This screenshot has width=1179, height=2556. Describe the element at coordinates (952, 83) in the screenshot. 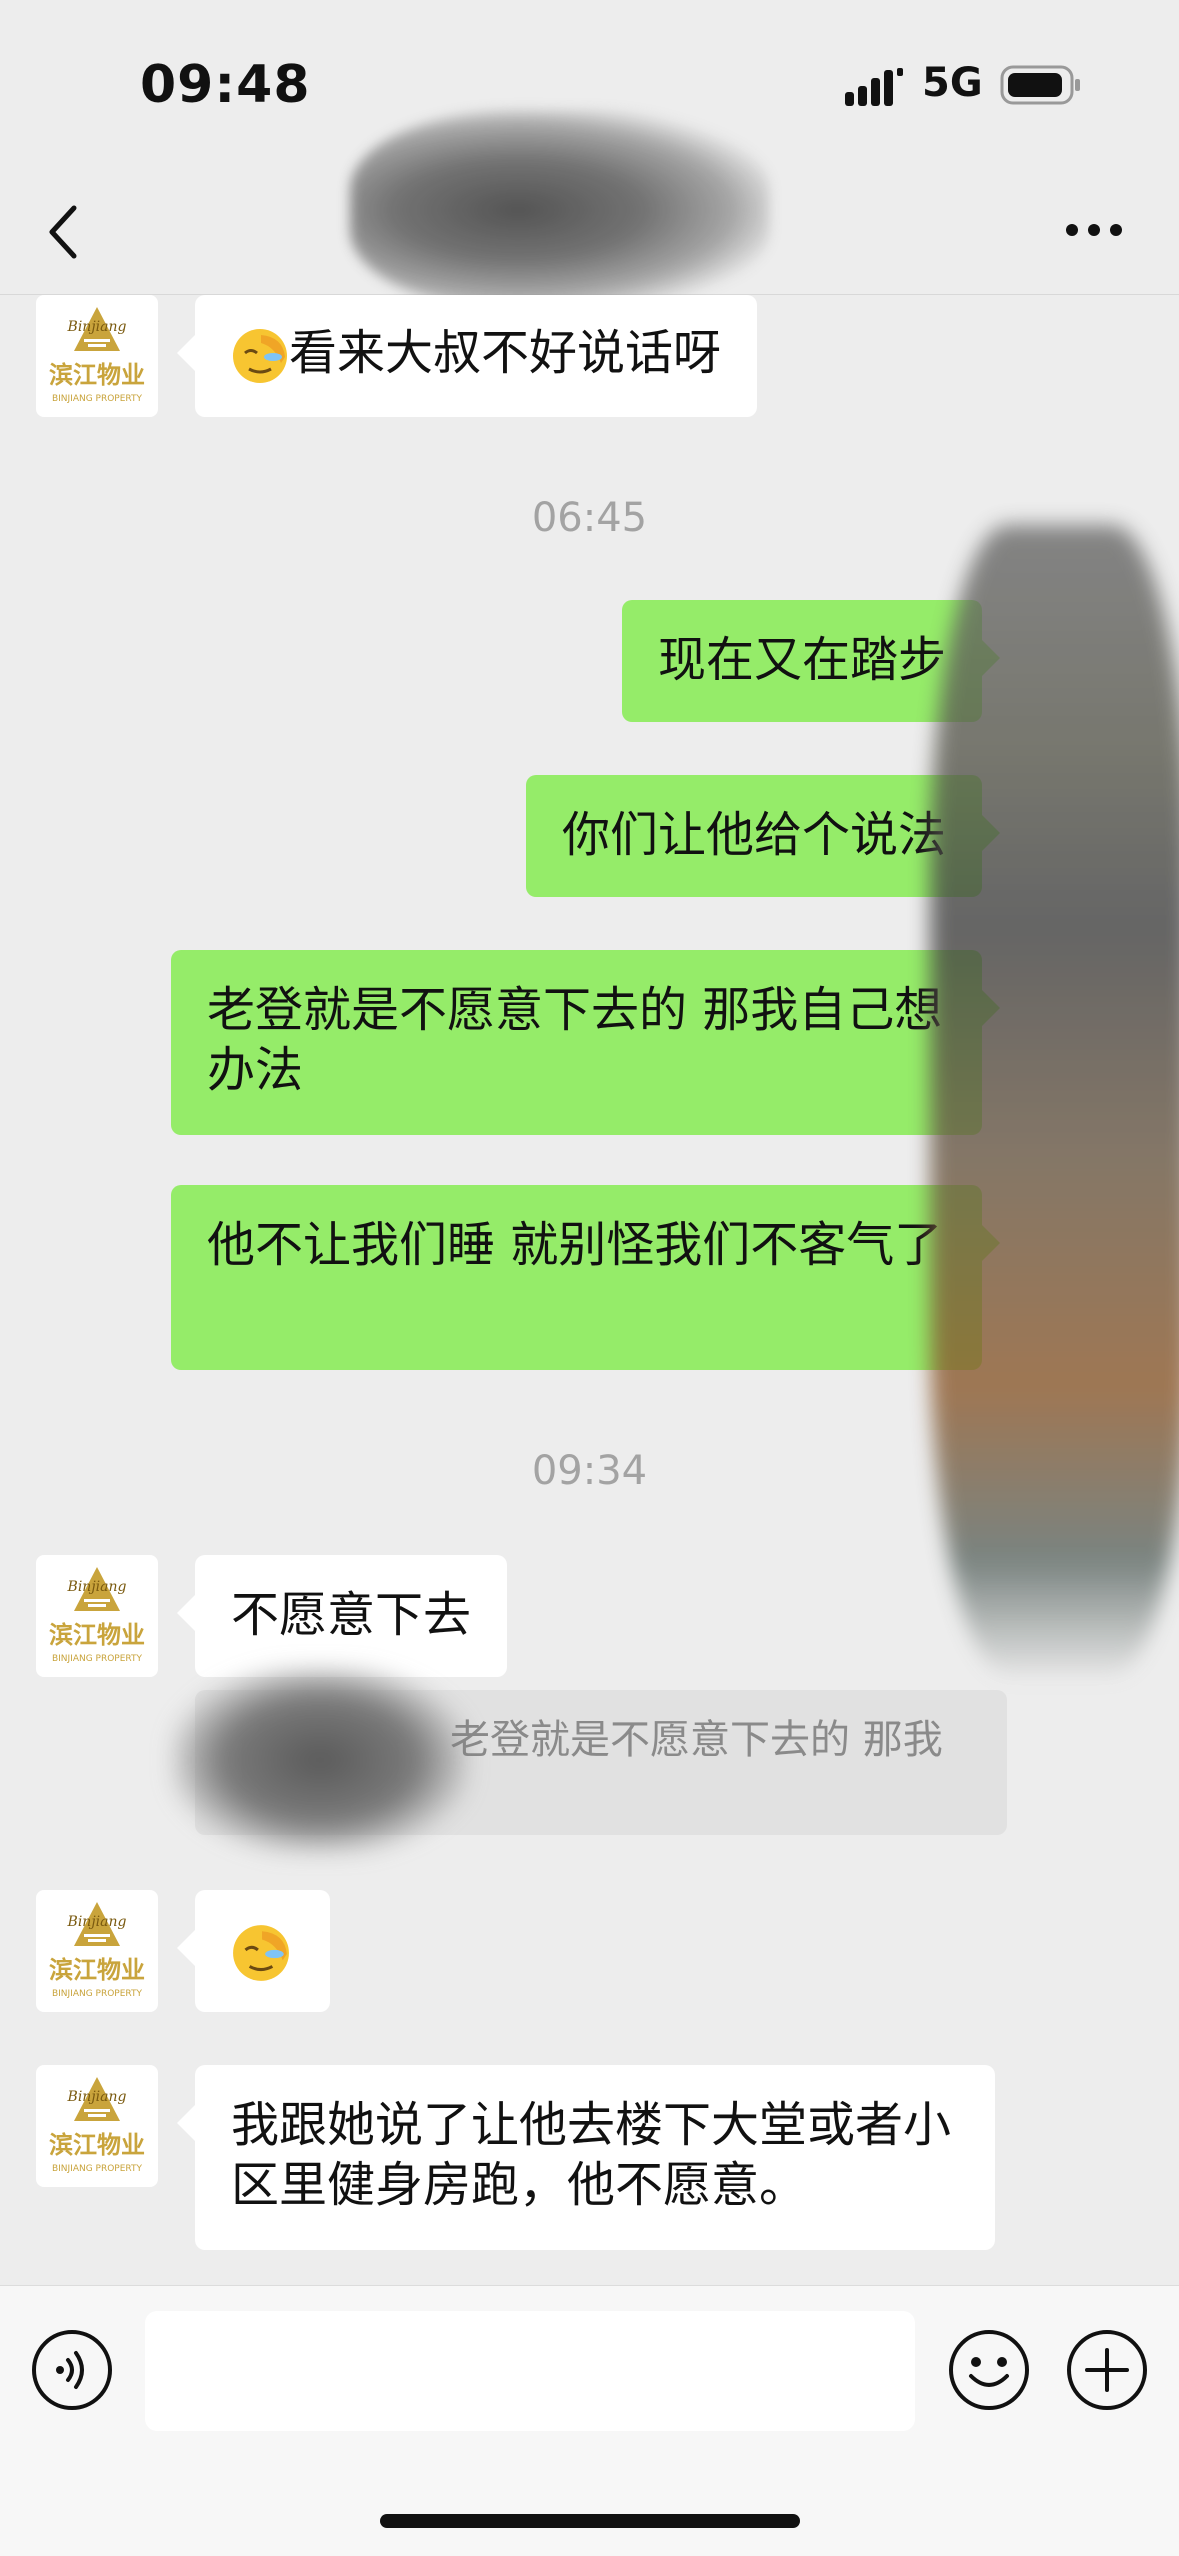

I see `network-label: 5G` at that location.